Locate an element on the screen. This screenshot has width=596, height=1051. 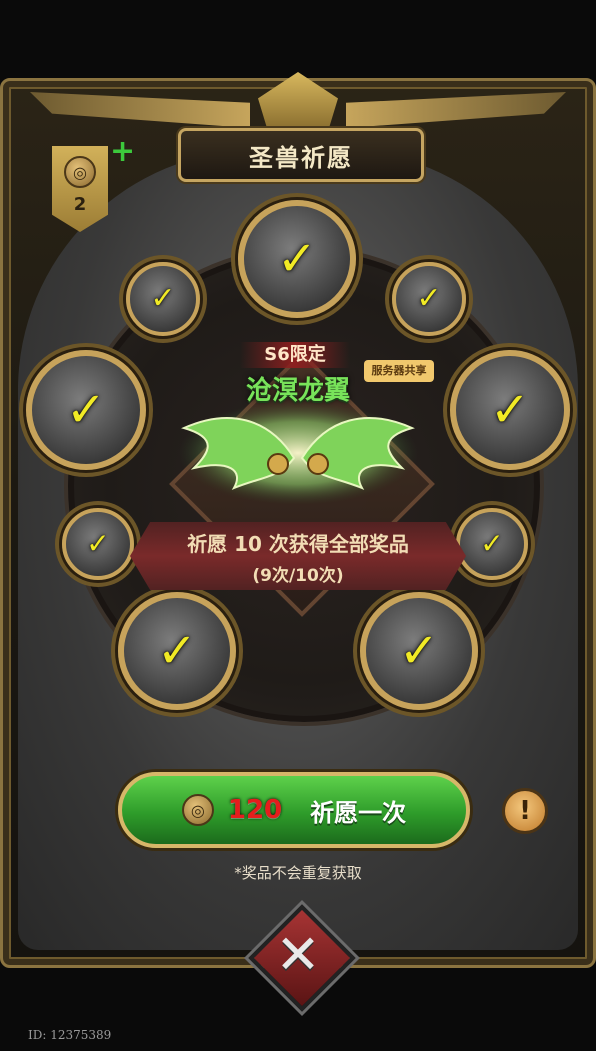
exclamation-icon: ! is located at coordinates (525, 811).